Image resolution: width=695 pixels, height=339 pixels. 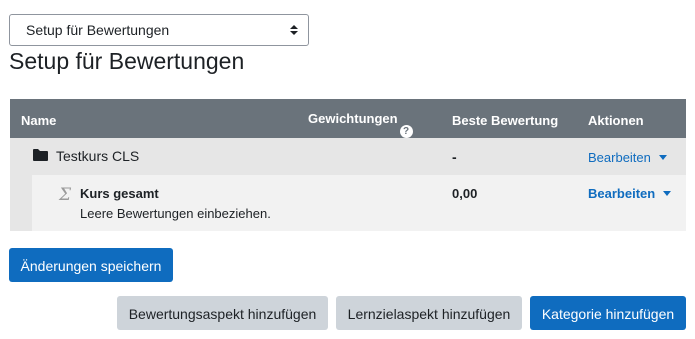 I want to click on page-title: Setup für Bewertungen, so click(x=127, y=61).